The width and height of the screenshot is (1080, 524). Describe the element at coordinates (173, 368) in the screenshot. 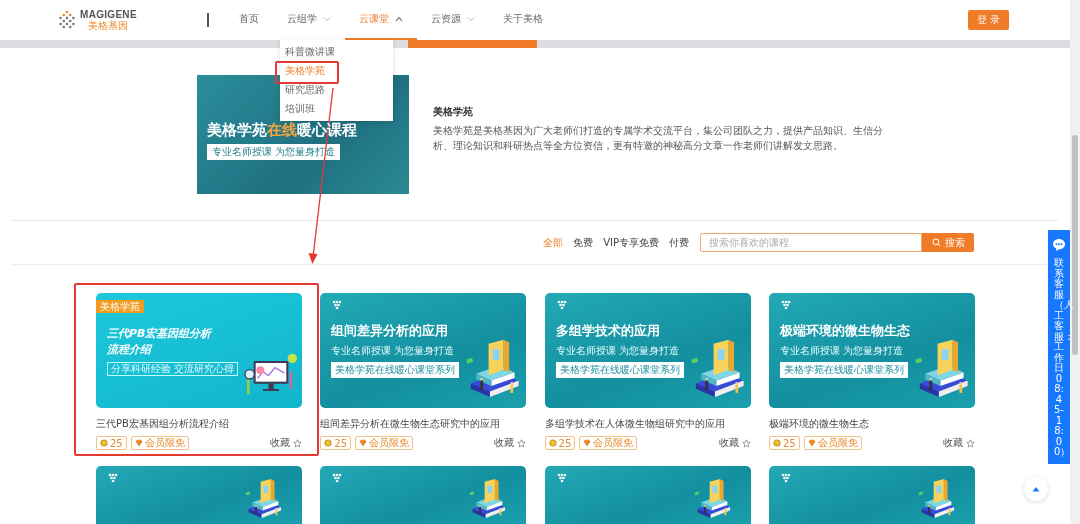

I see `banner-subtitle: 分享科研经验 交流研究心得` at that location.